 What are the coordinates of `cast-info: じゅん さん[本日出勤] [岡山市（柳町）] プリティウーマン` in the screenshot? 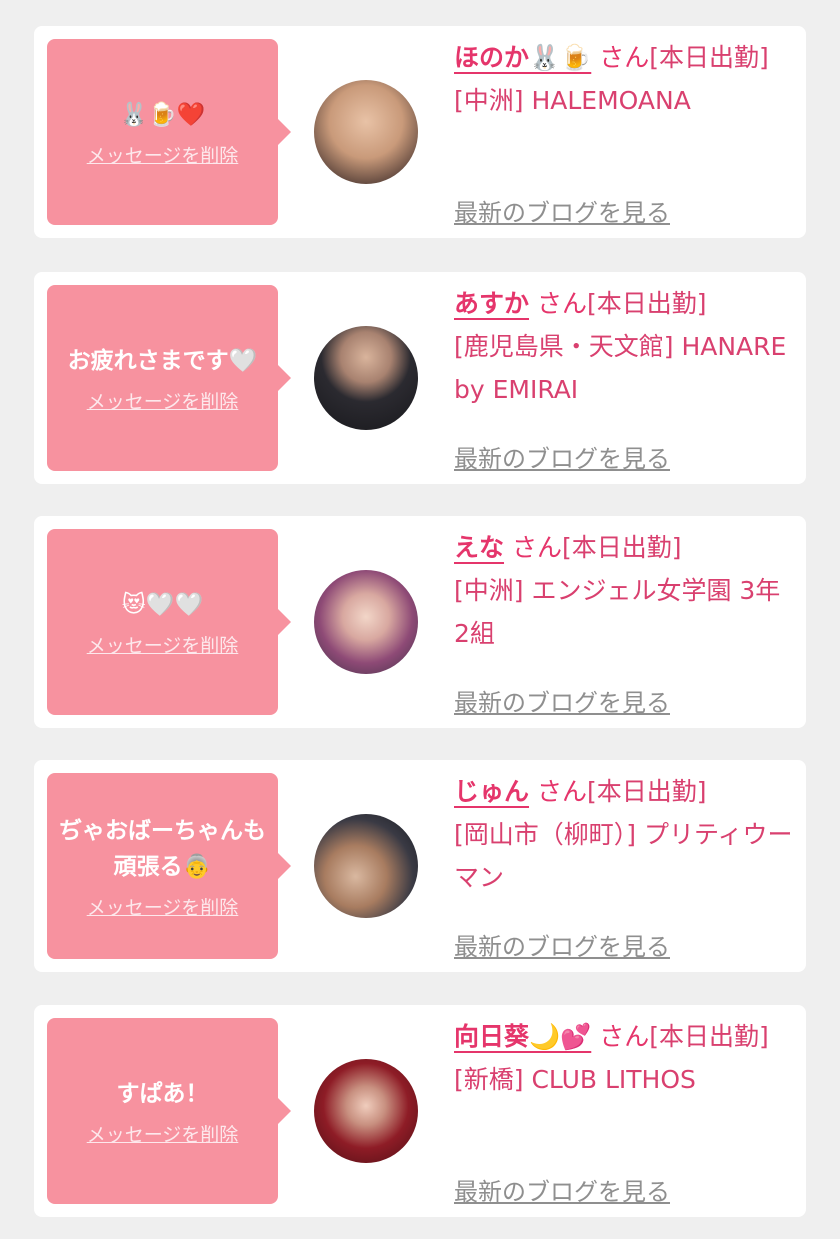 It's located at (624, 834).